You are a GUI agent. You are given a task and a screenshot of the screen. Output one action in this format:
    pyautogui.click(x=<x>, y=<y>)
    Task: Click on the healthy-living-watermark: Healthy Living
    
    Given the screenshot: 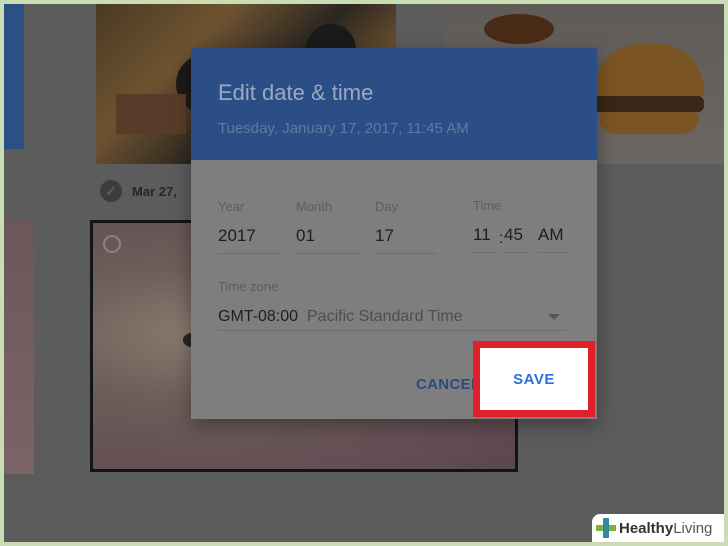 What is the action you would take?
    pyautogui.click(x=658, y=528)
    